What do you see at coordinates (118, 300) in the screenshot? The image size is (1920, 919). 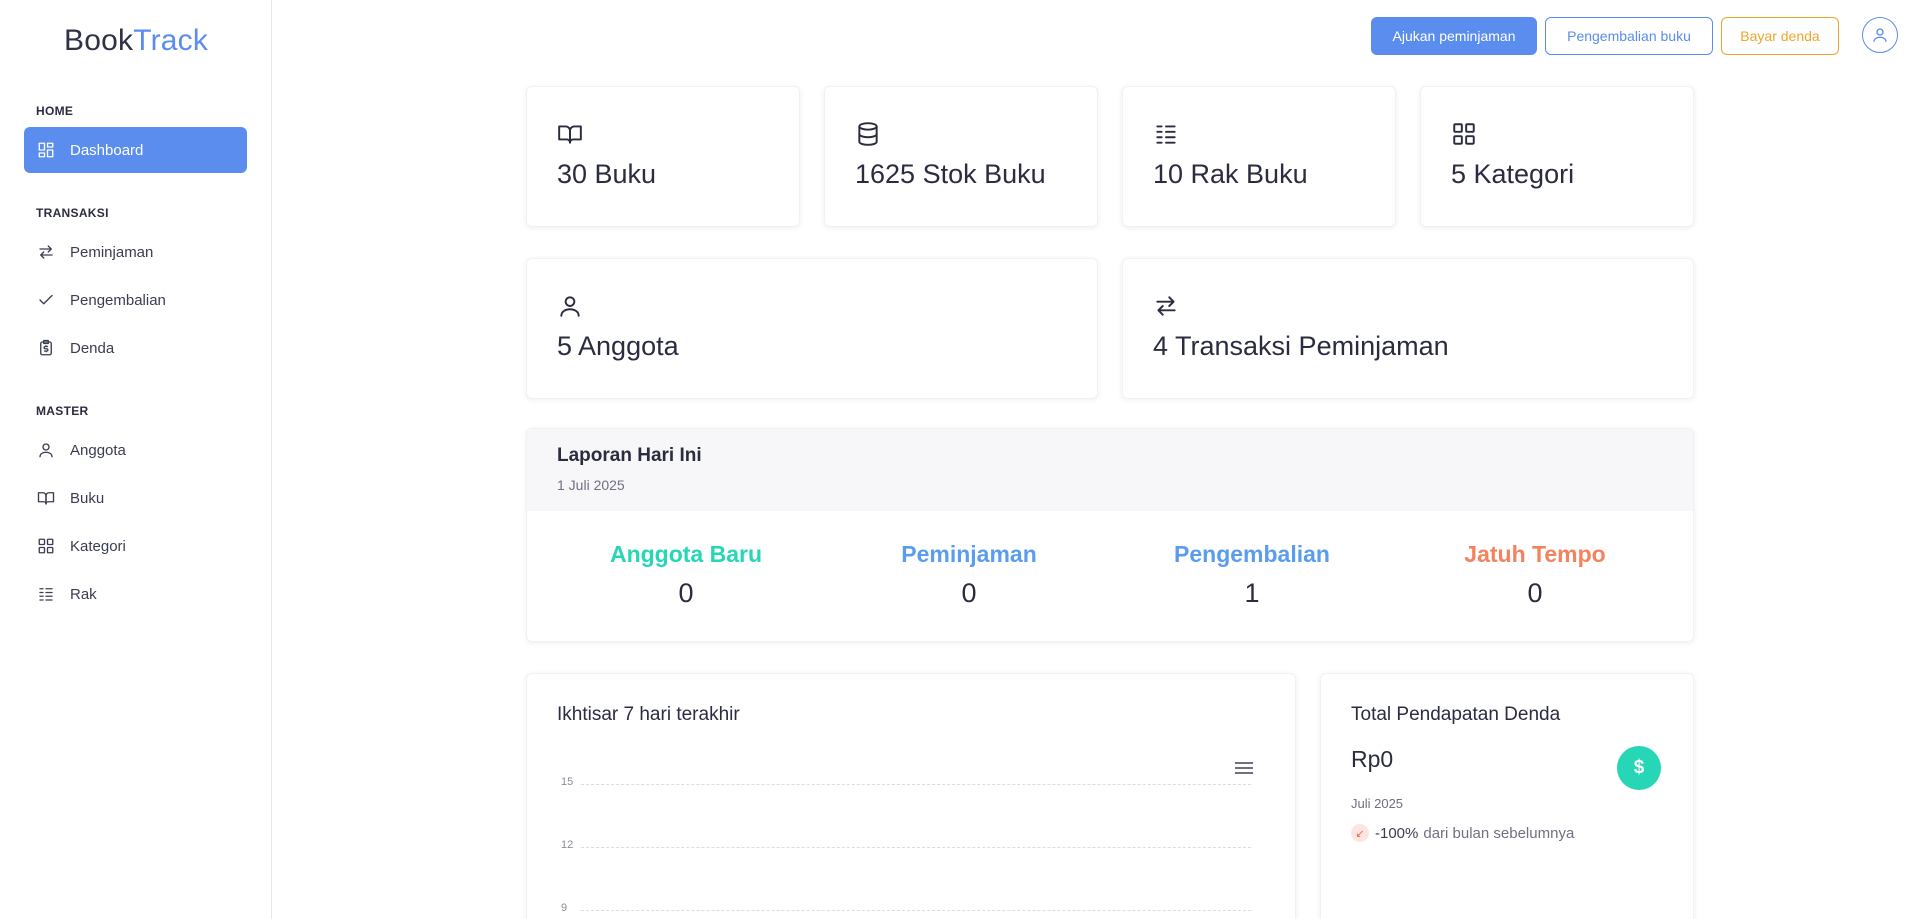 I see `sidebar-item-label: Pengembalian` at bounding box center [118, 300].